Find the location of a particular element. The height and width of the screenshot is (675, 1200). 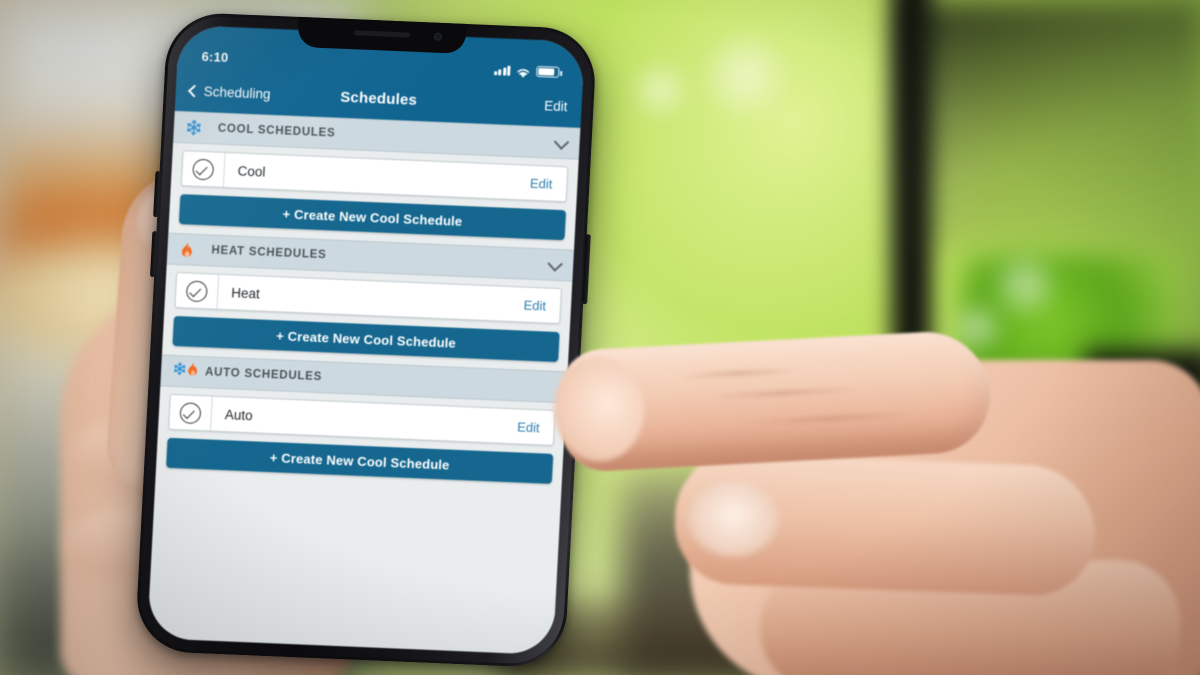

section-label-auto: AUTO SCHEDULES is located at coordinates (263, 375).